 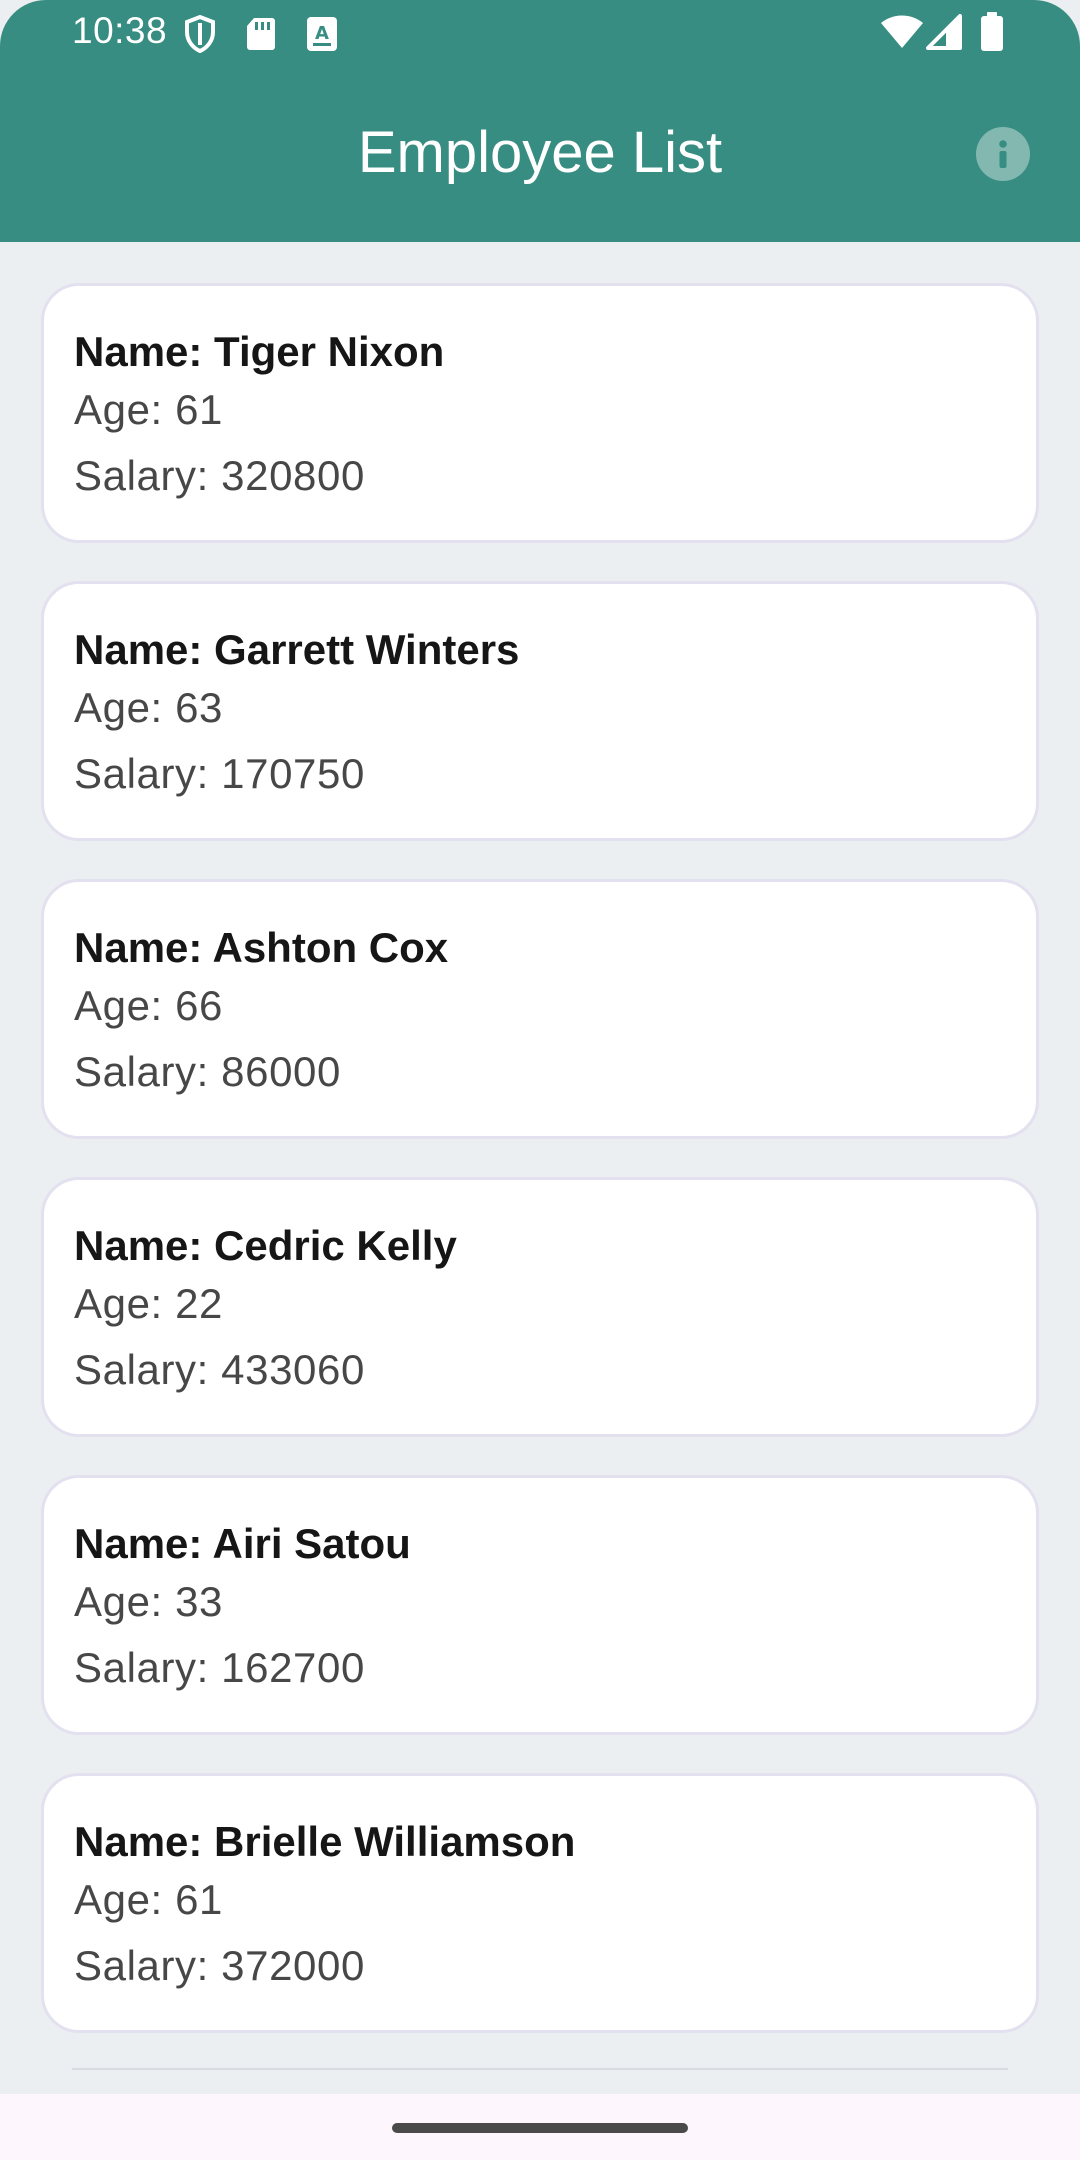 What do you see at coordinates (120, 30) in the screenshot?
I see `status-time: 10:38` at bounding box center [120, 30].